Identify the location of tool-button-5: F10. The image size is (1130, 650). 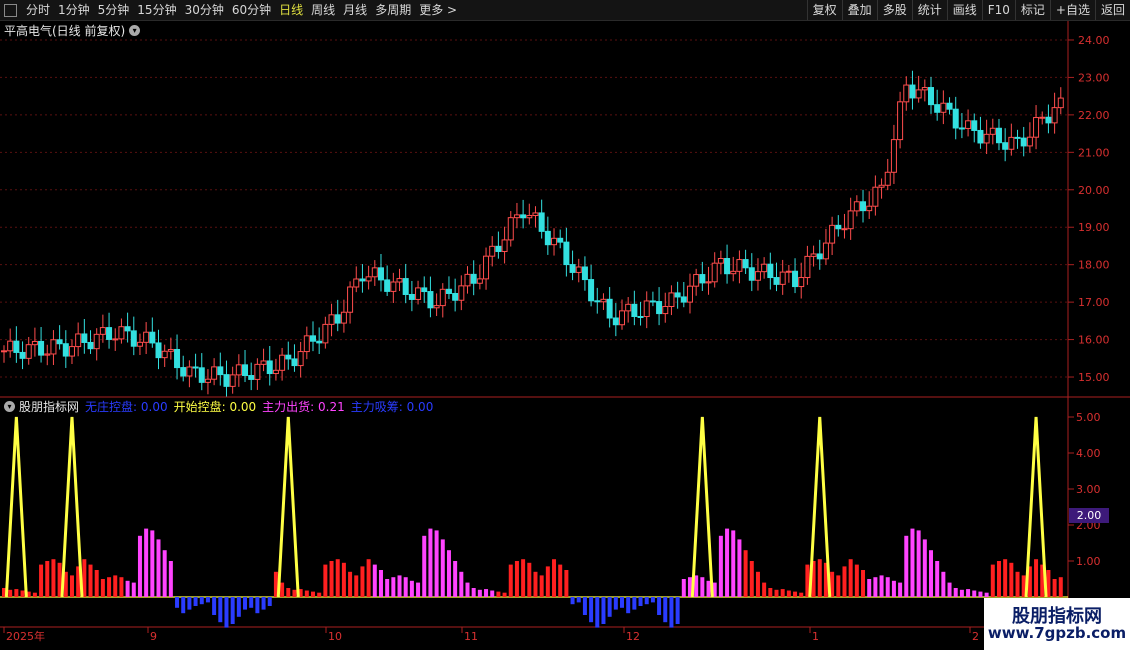
(998, 10).